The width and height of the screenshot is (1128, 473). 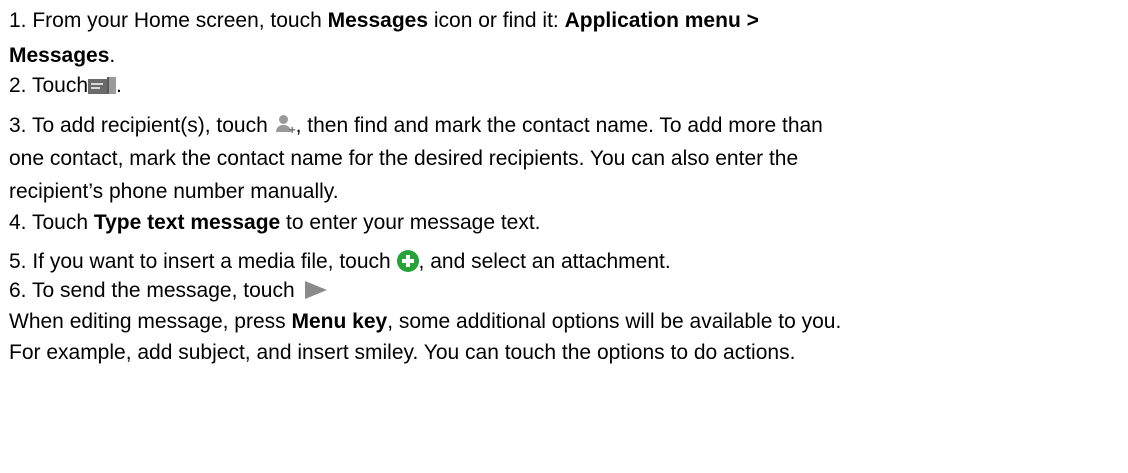 I want to click on send-icon, so click(x=315, y=290).